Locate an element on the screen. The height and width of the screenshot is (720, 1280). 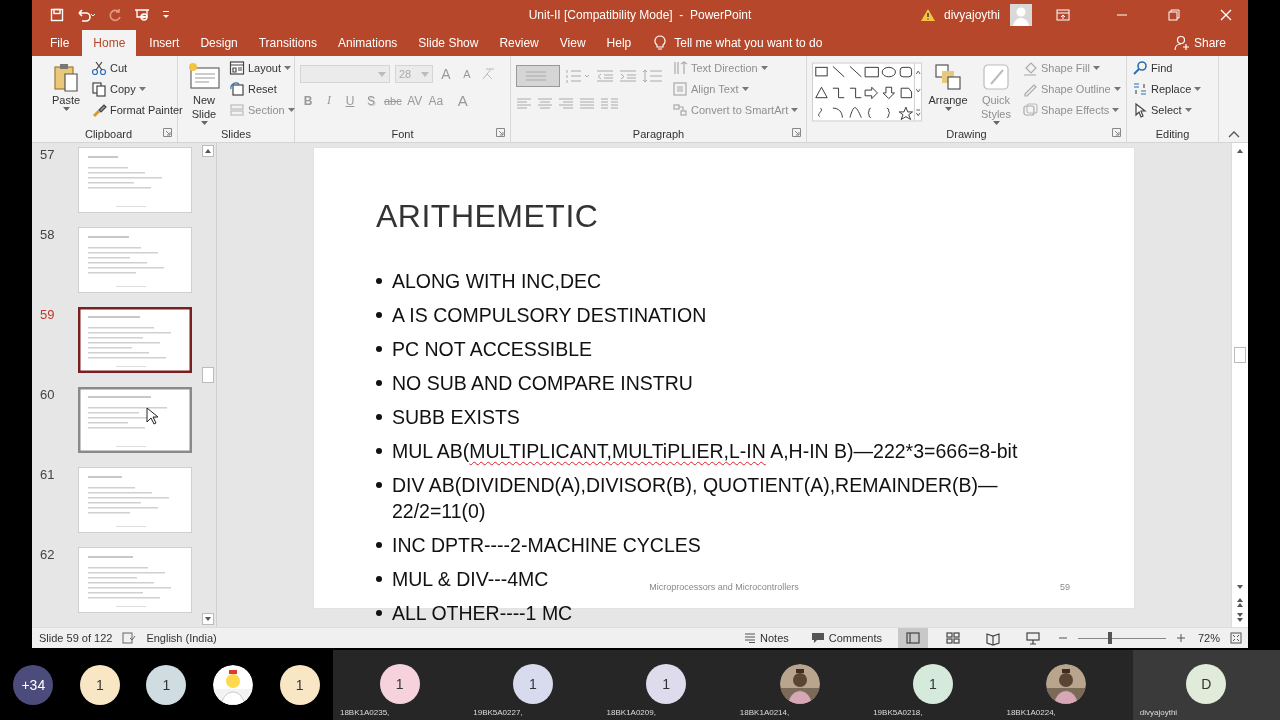
language-indicator: English (India) is located at coordinates (181, 638).